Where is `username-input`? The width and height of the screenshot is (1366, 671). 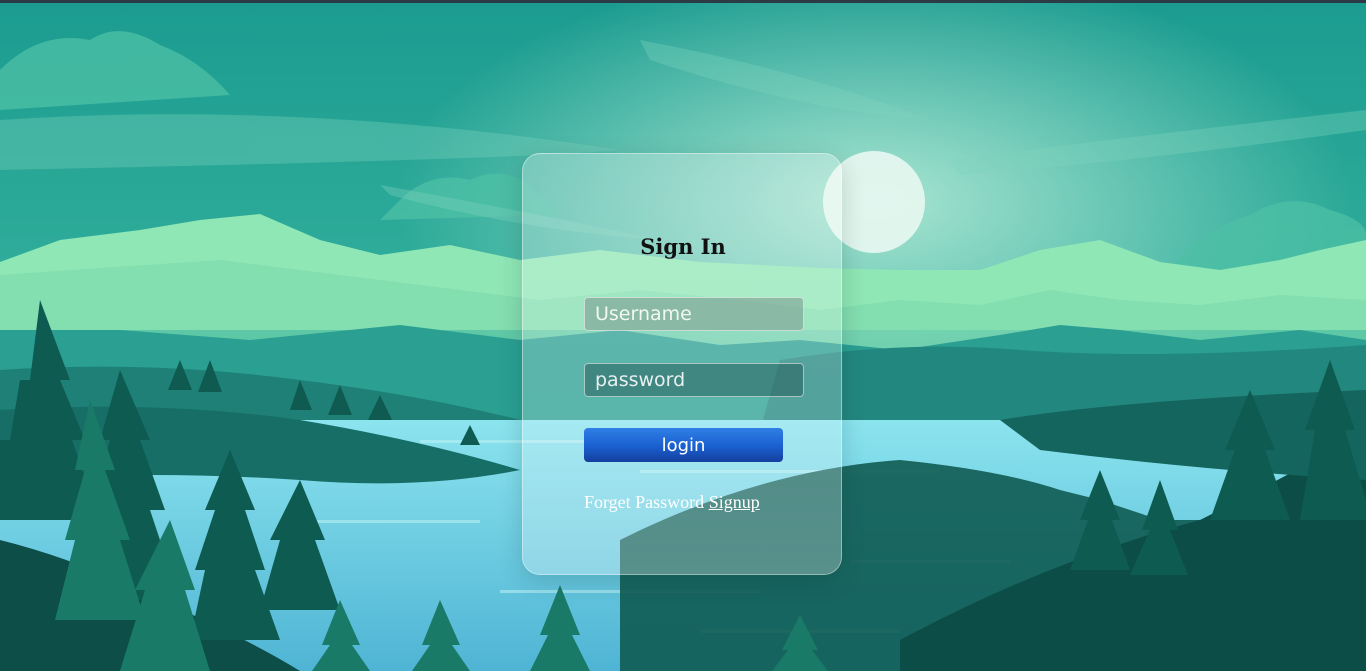 username-input is located at coordinates (694, 314).